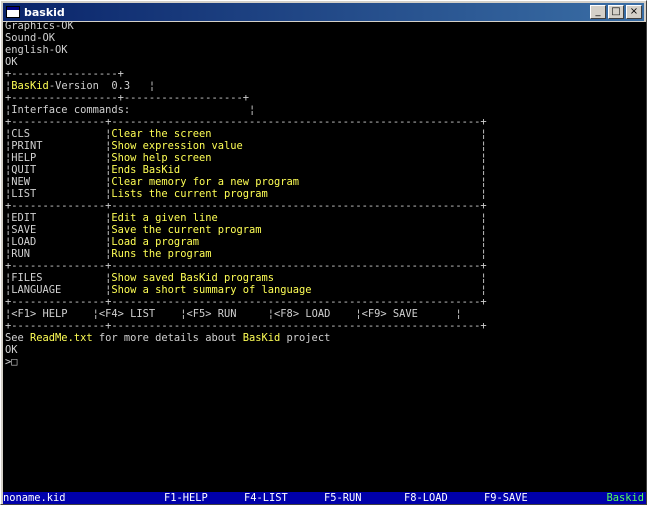 The height and width of the screenshot is (505, 647). Describe the element at coordinates (211, 290) in the screenshot. I see `command-desc: Show a short summary of language` at that location.